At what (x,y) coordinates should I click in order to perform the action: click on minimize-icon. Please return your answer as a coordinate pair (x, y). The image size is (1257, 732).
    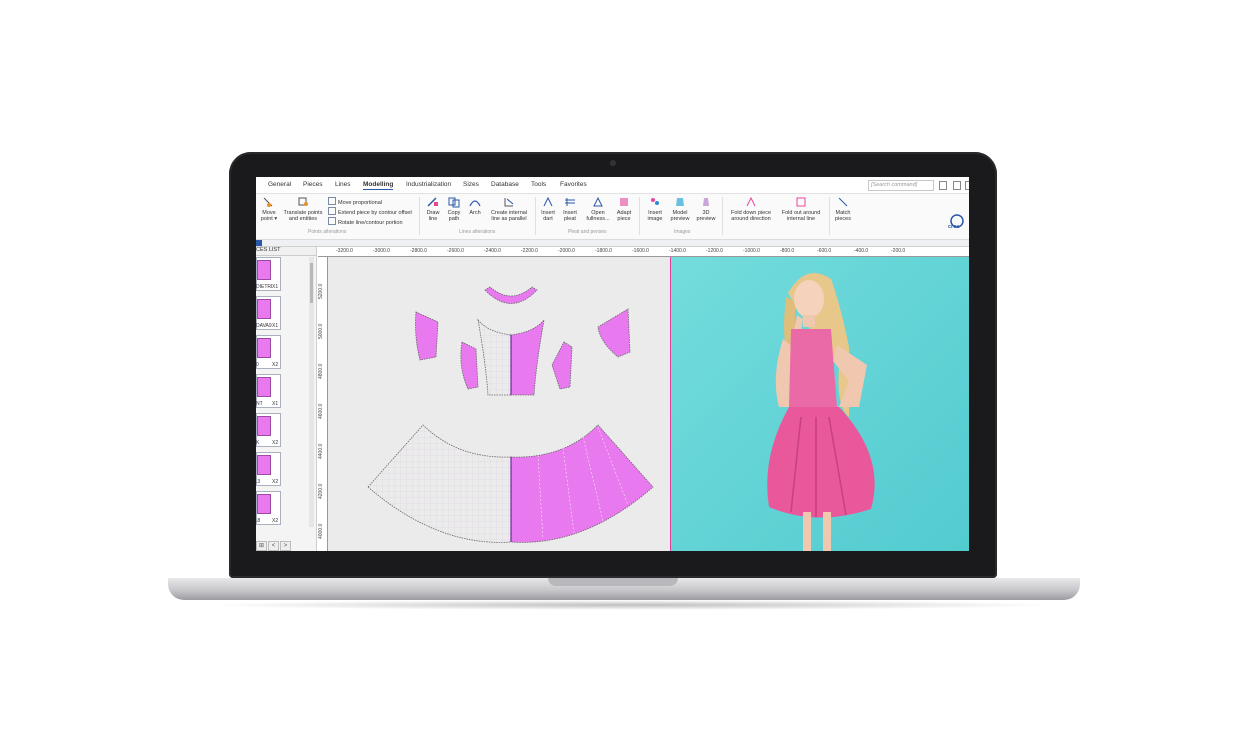
    Looking at the image, I should click on (943, 185).